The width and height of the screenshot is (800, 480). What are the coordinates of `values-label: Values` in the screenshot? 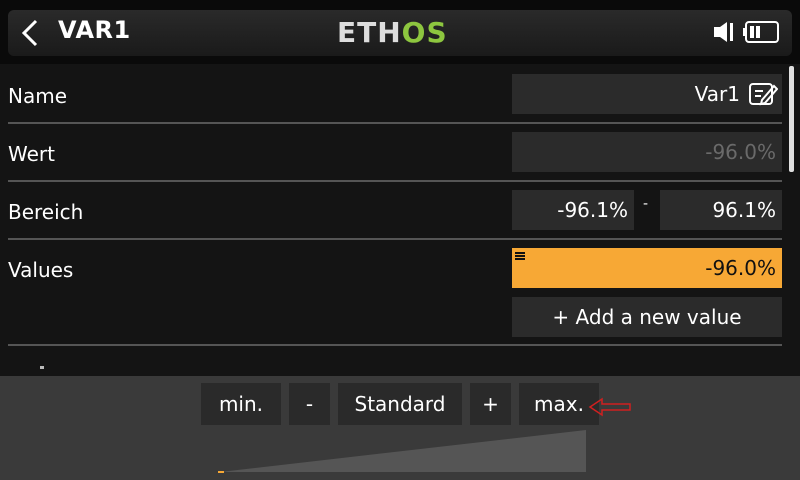 It's located at (41, 270).